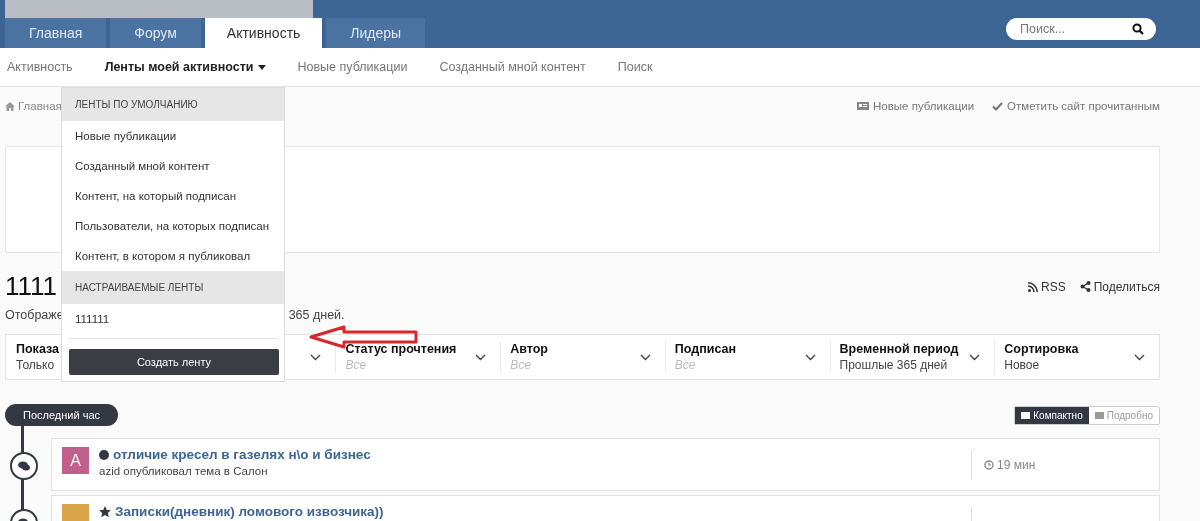 The height and width of the screenshot is (521, 1200). I want to click on subnav-link: Поиск, so click(635, 67).